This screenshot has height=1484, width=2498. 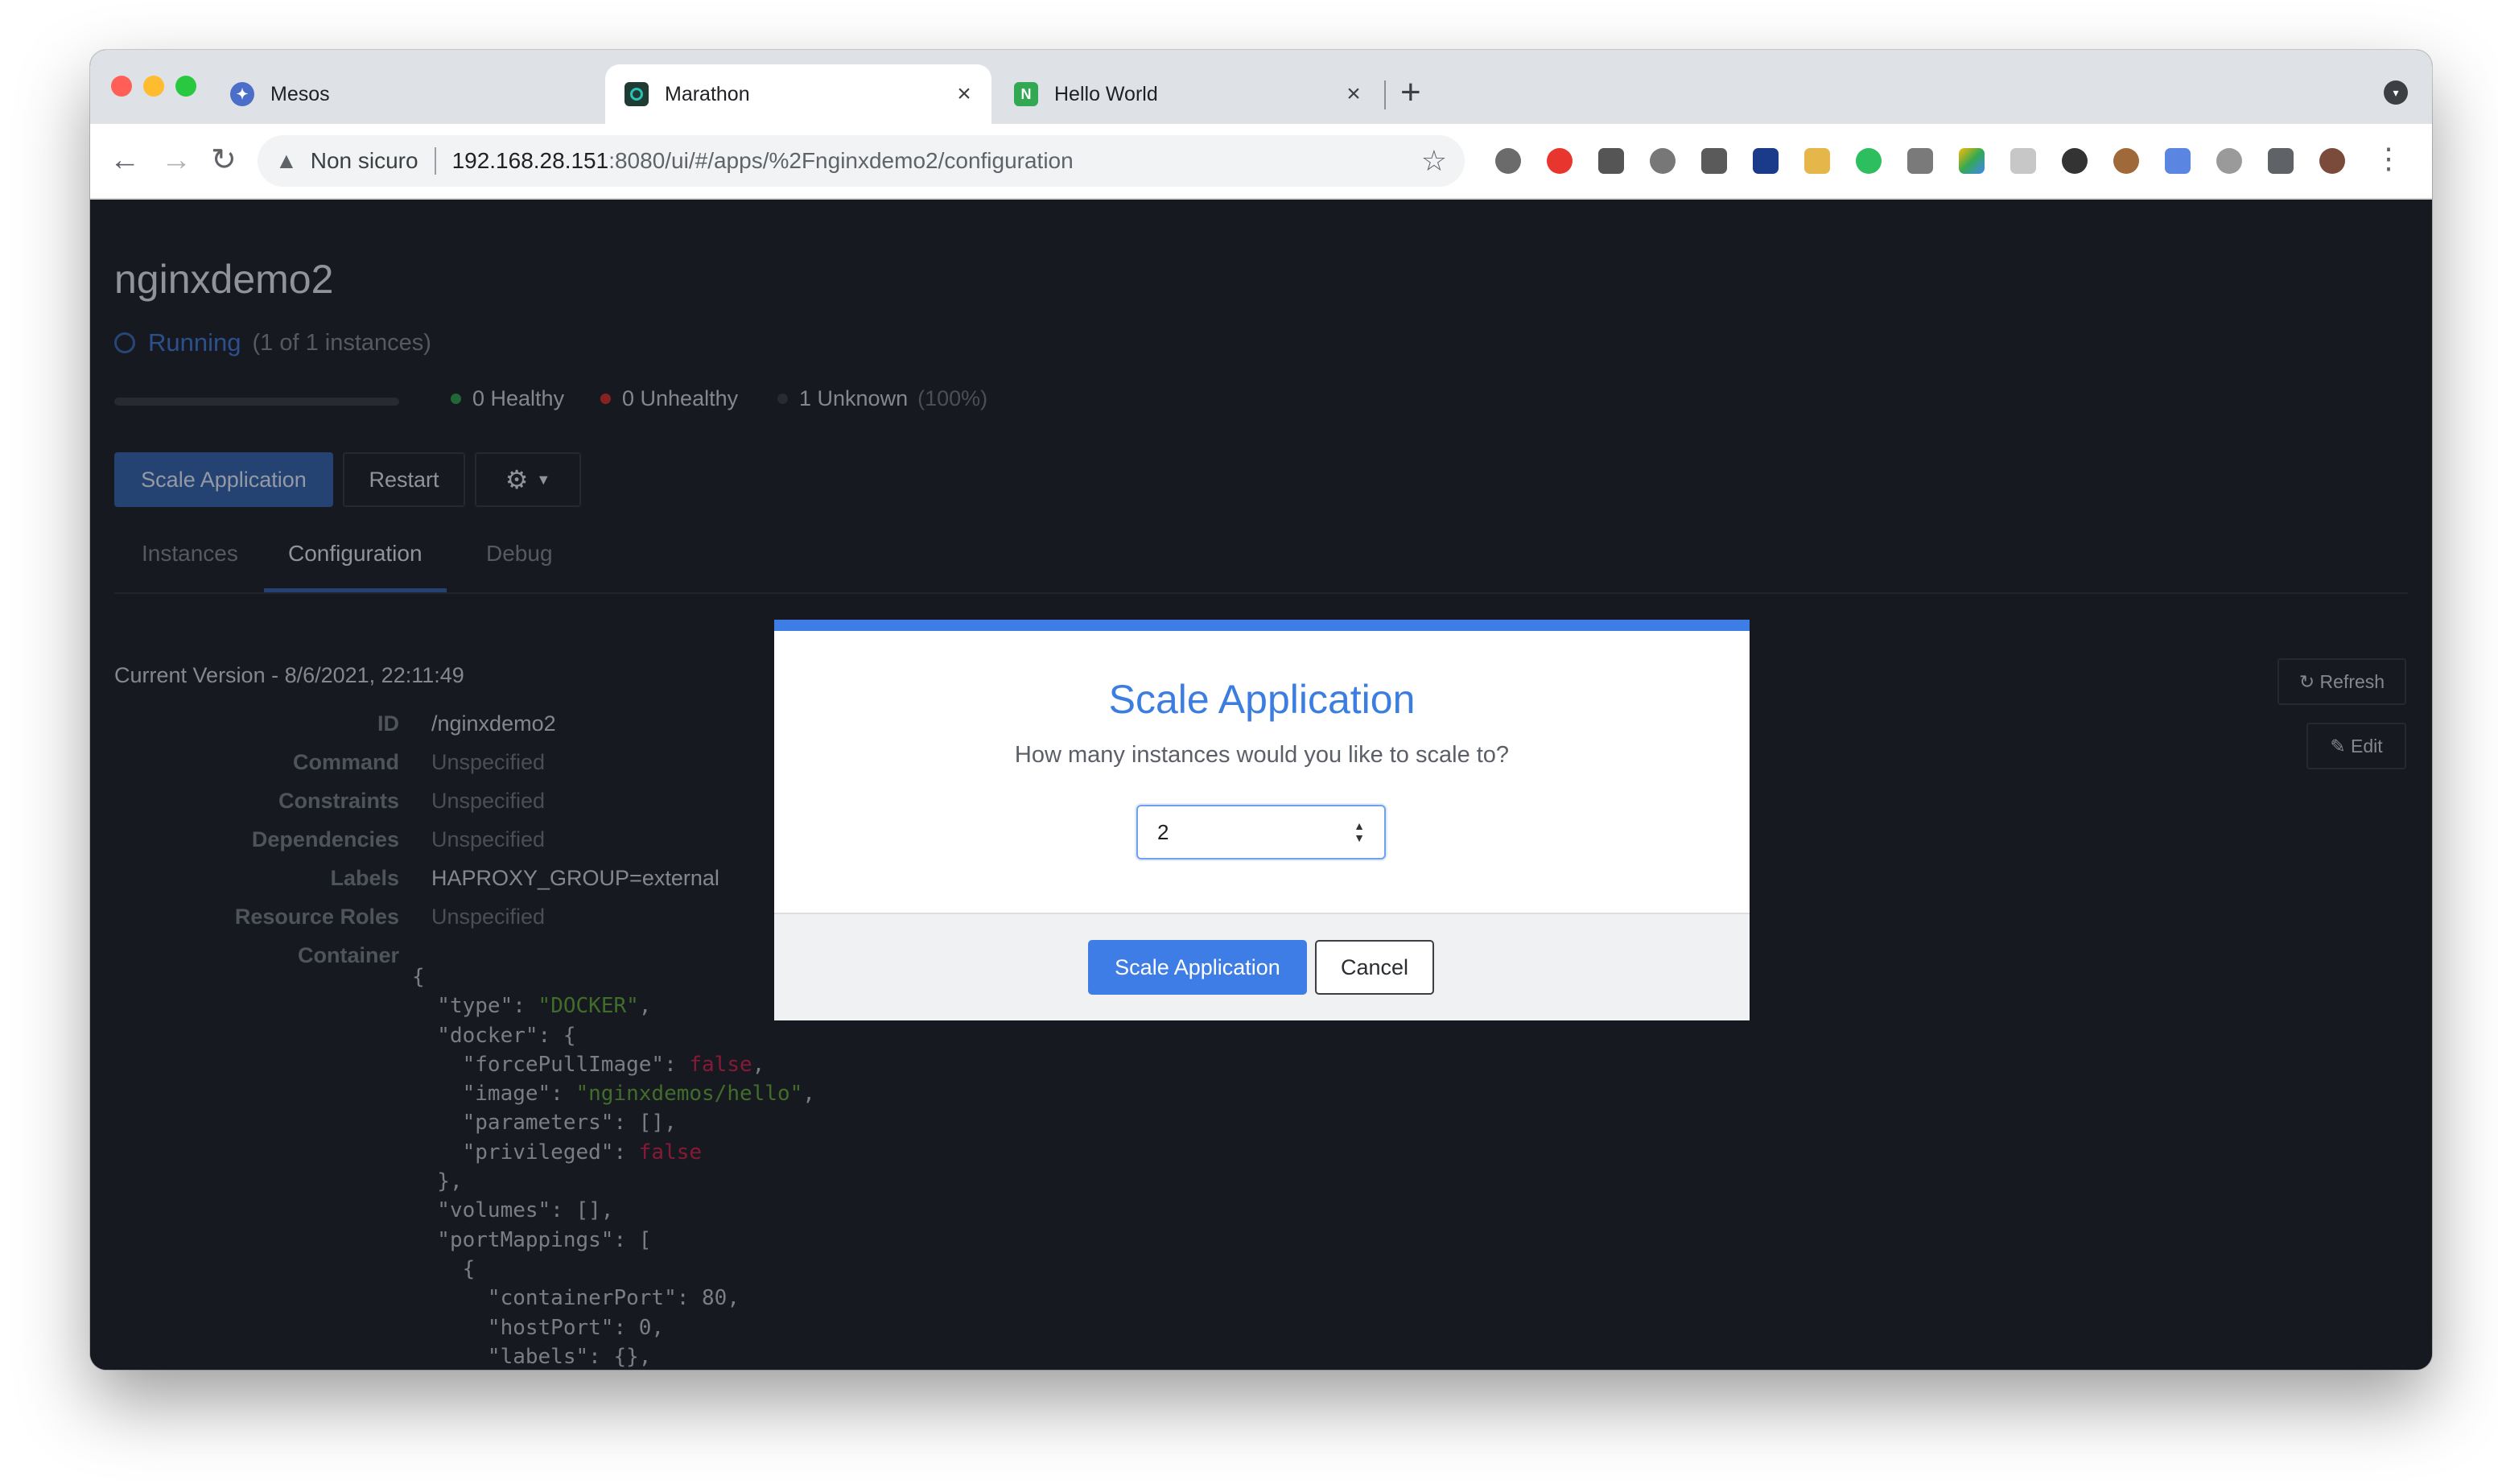 I want to click on reload-icon: ↻, so click(x=224, y=160).